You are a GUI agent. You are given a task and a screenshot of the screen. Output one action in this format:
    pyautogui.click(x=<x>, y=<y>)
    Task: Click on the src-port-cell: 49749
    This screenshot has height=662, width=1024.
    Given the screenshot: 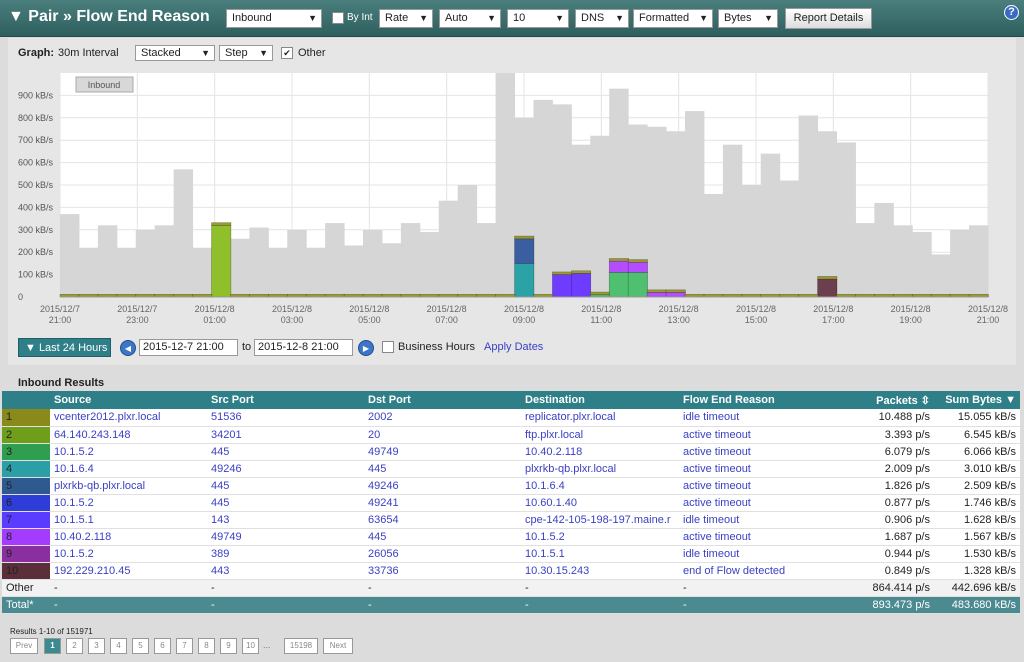 What is the action you would take?
    pyautogui.click(x=285, y=537)
    